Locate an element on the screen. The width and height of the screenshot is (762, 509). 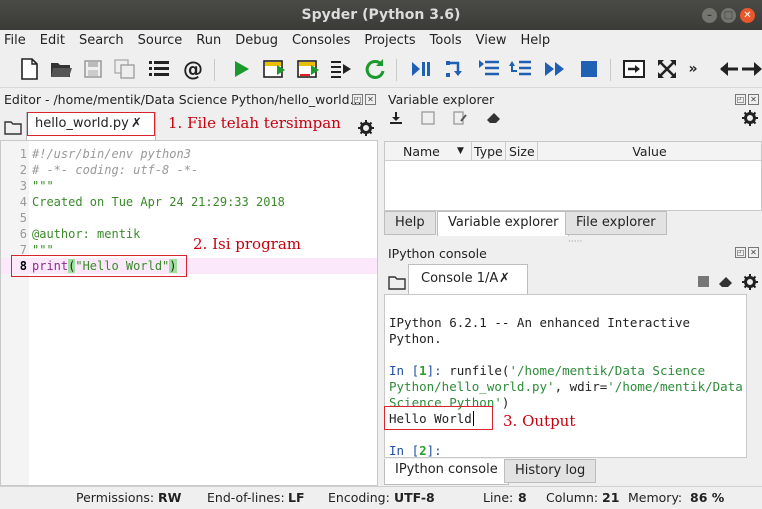
save-icon is located at coordinates (93, 69).